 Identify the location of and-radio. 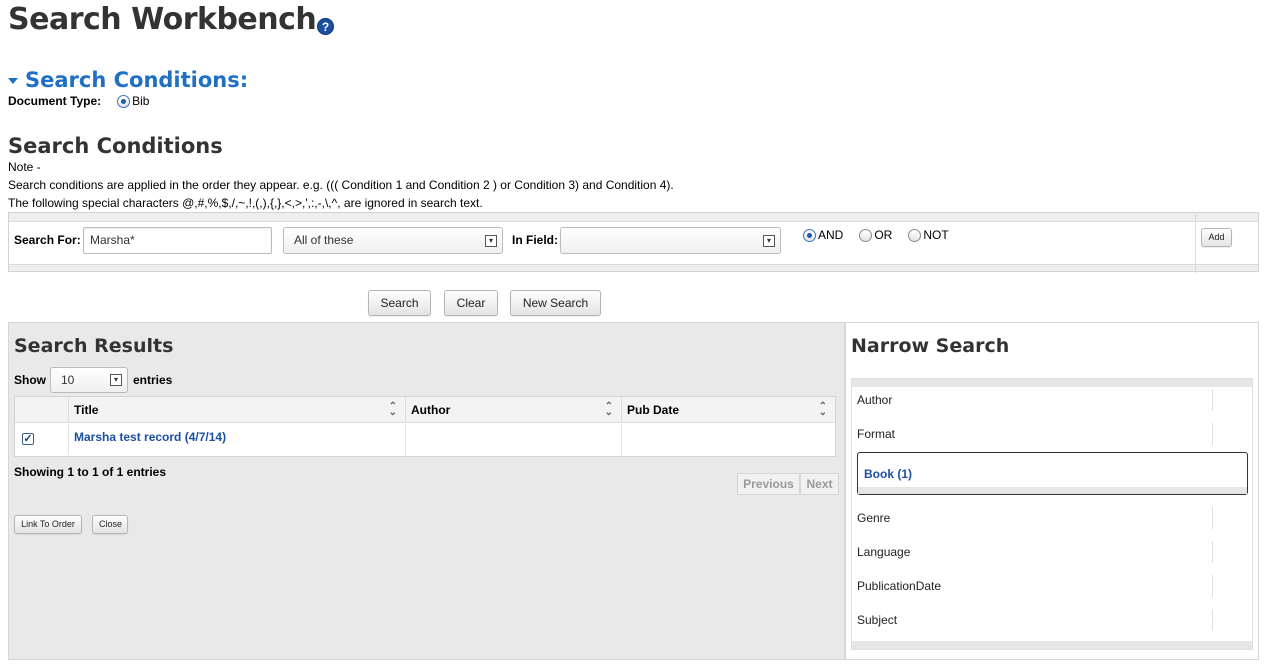
(809, 235).